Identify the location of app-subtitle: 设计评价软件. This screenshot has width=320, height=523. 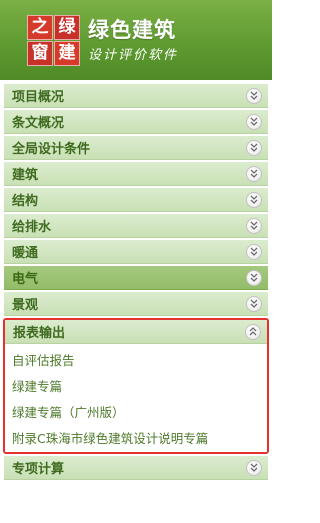
(133, 55).